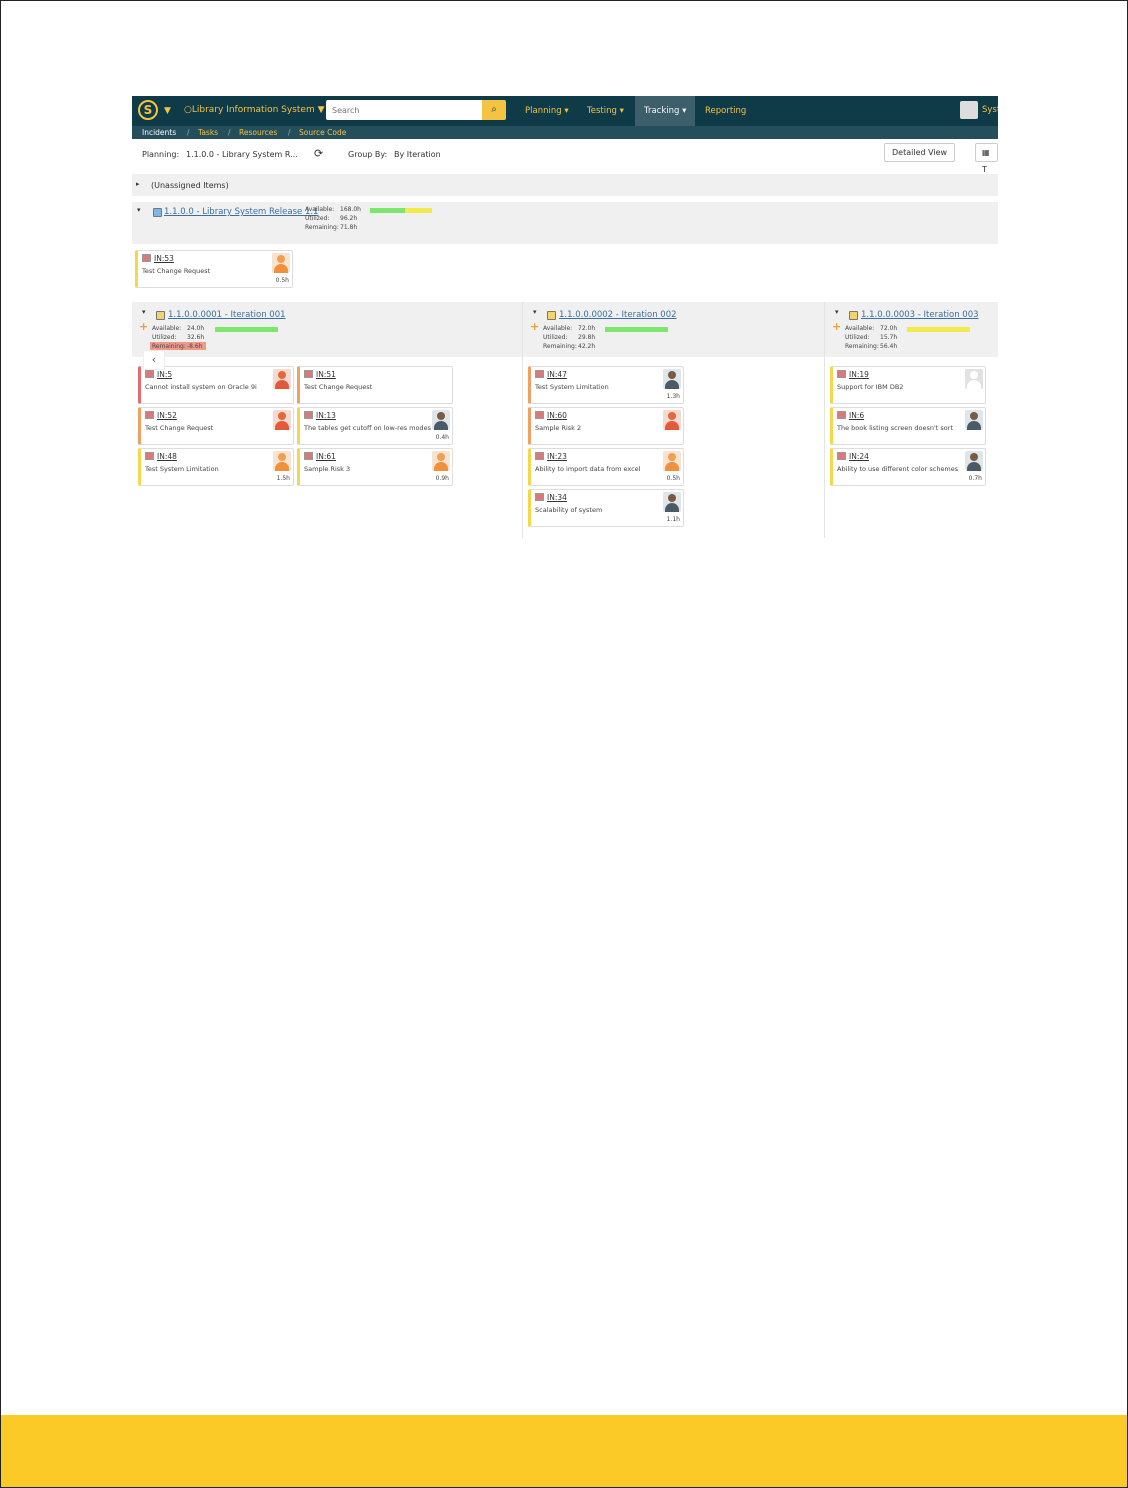  I want to click on incident-id-link: IN:61, so click(326, 456).